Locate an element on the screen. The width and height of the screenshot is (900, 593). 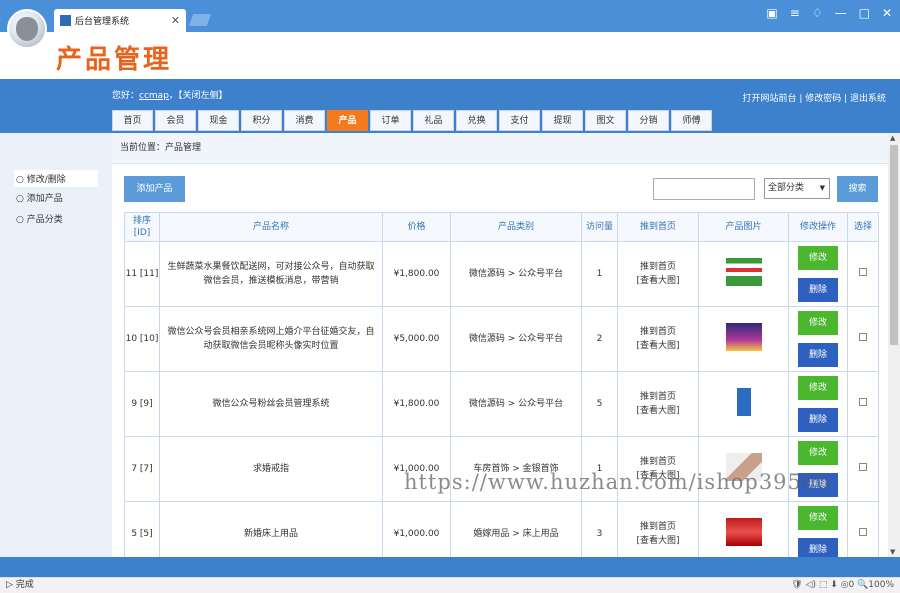
status-label: 完成 is located at coordinates (24, 585).